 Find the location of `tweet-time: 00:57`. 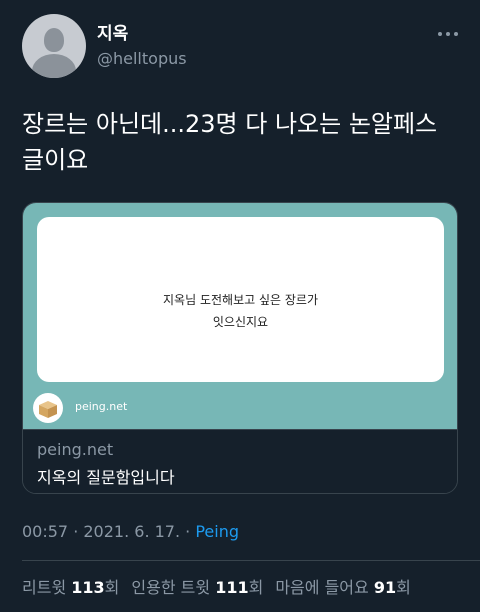

tweet-time: 00:57 is located at coordinates (45, 531).